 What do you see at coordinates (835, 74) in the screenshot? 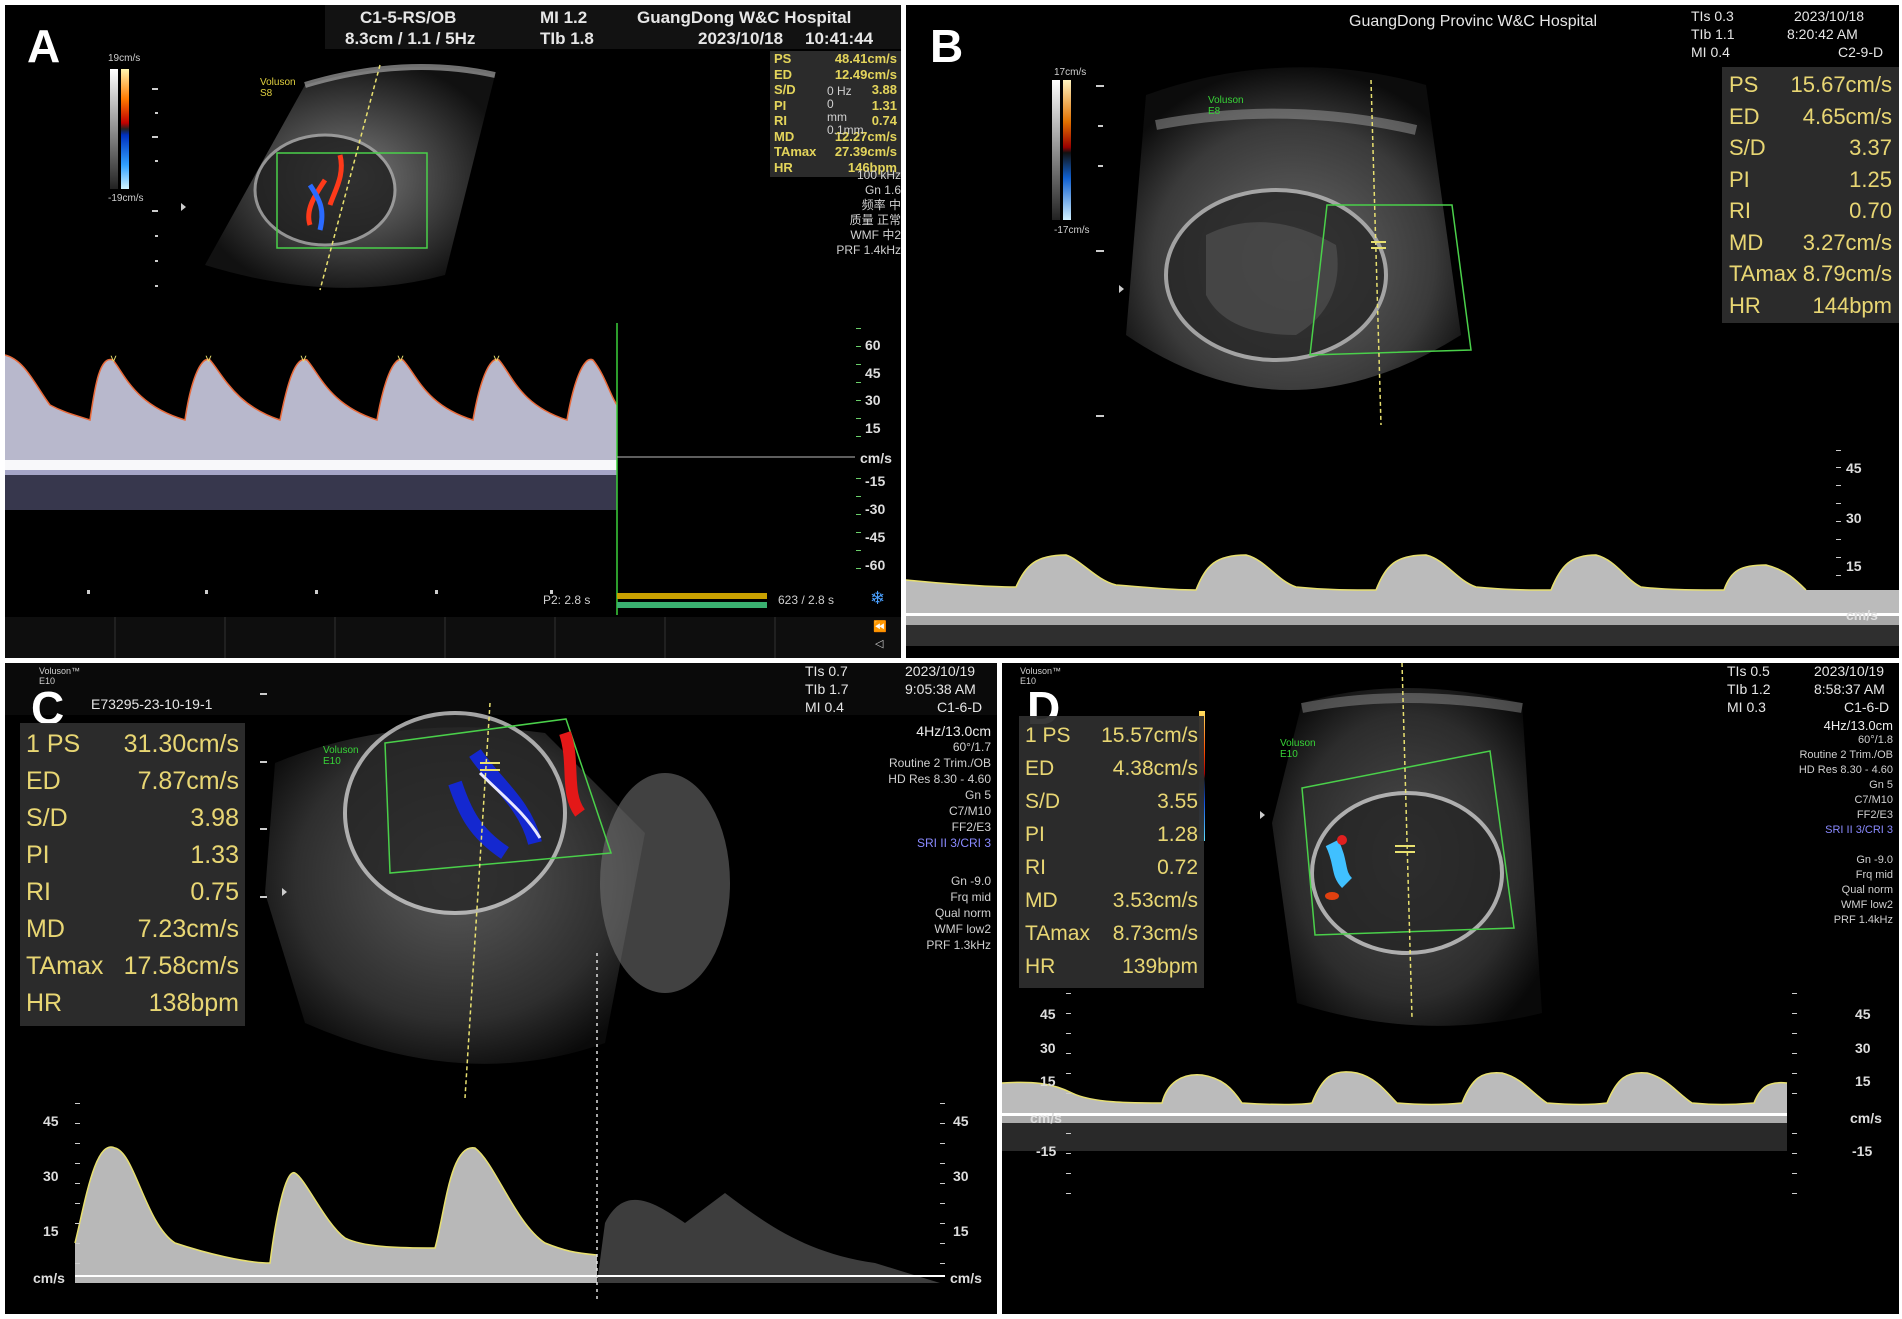
I see `measurement-row: ED 12.49cm/s` at bounding box center [835, 74].